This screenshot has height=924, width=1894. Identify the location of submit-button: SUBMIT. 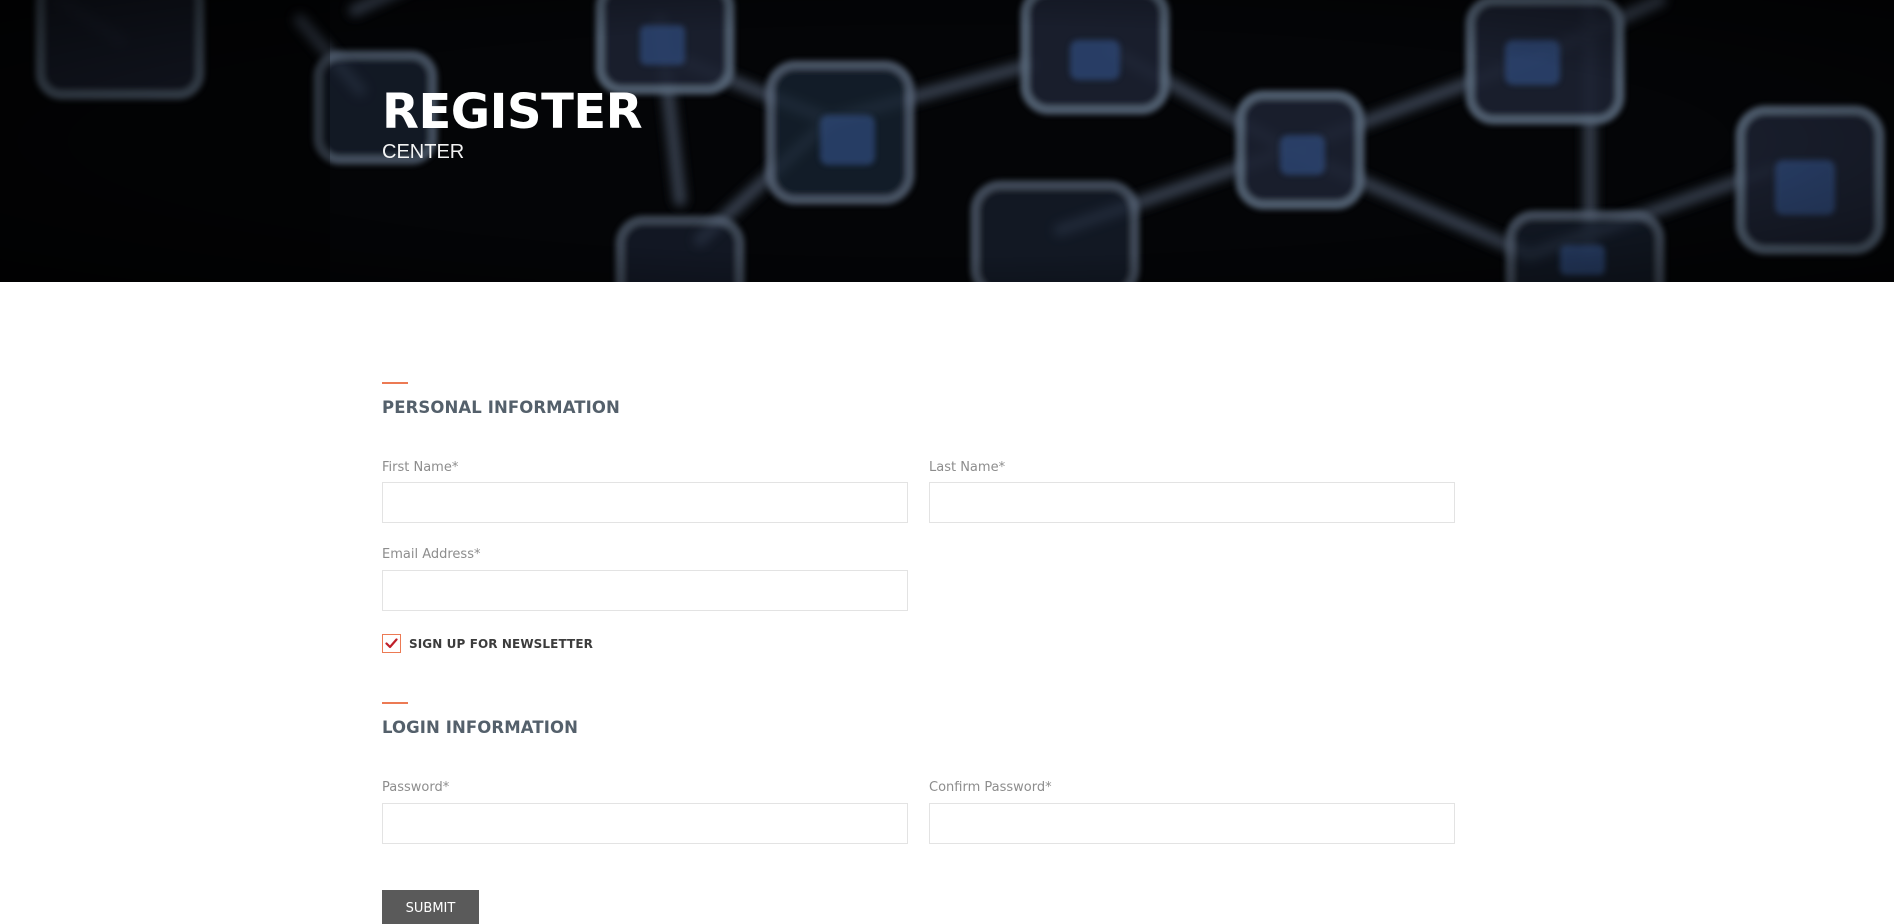
(430, 907).